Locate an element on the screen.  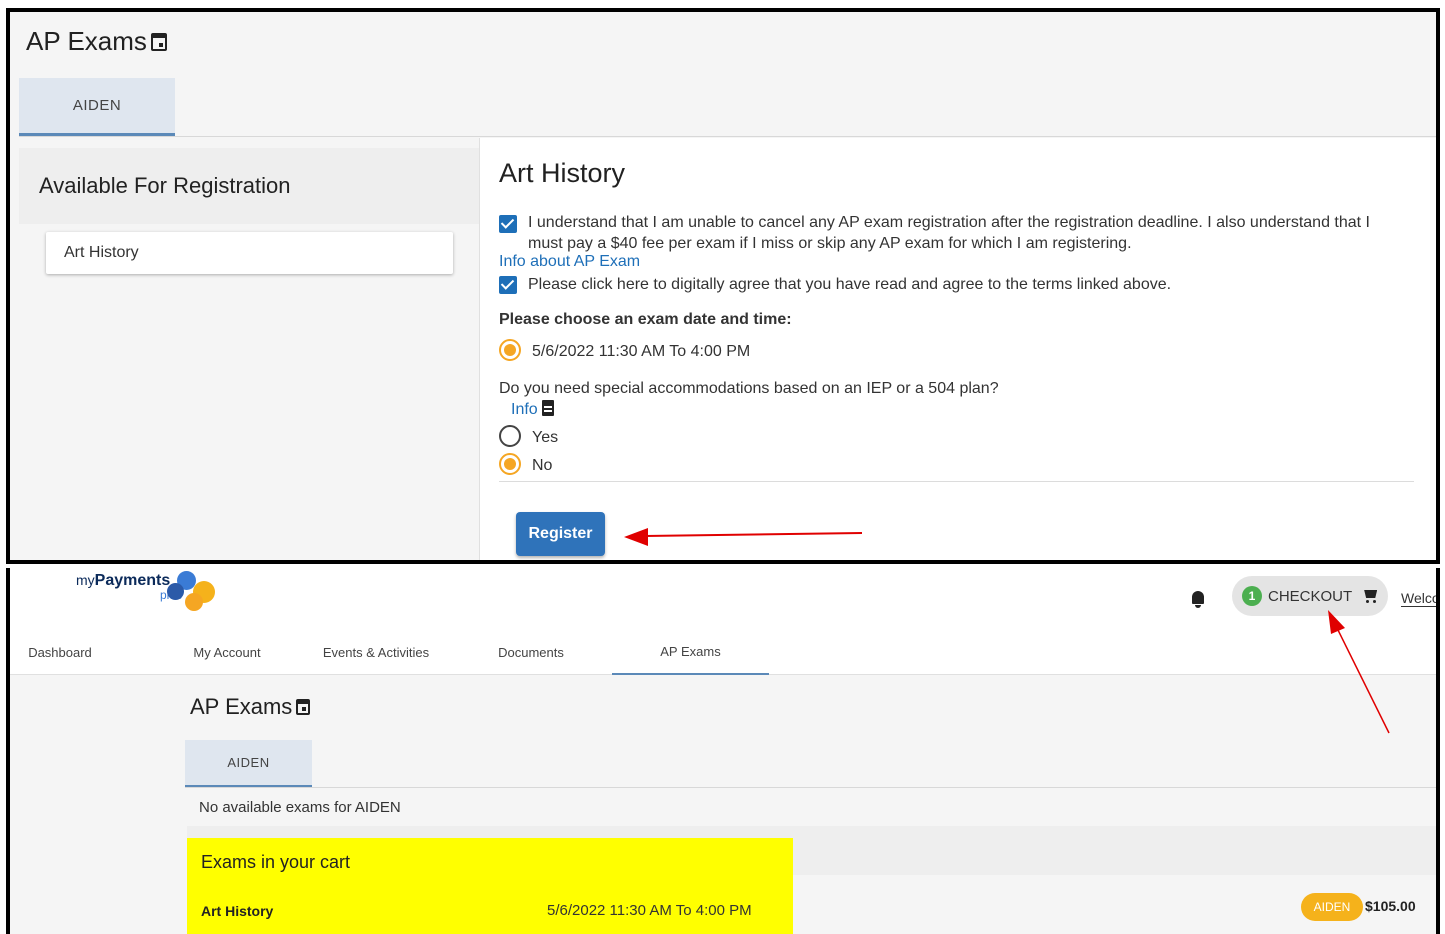
checkout-label: CHECKOUT is located at coordinates (1310, 596).